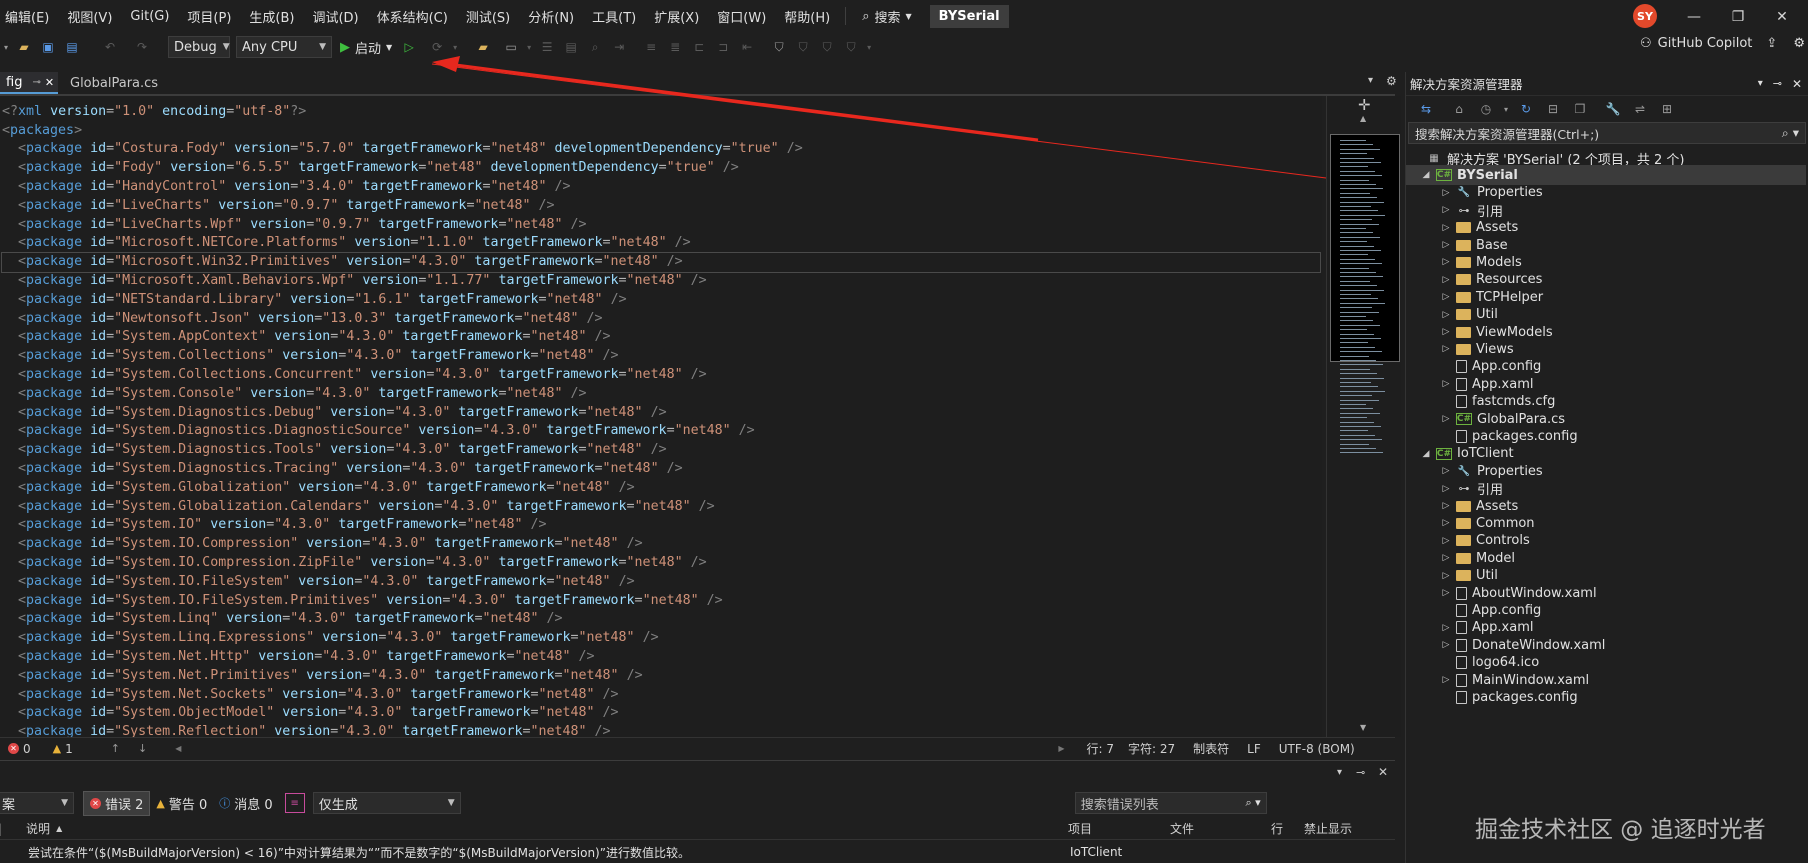 This screenshot has height=863, width=1808. Describe the element at coordinates (181, 803) in the screenshot. I see `warnings-filter-chip: ▲ 警告 0` at that location.